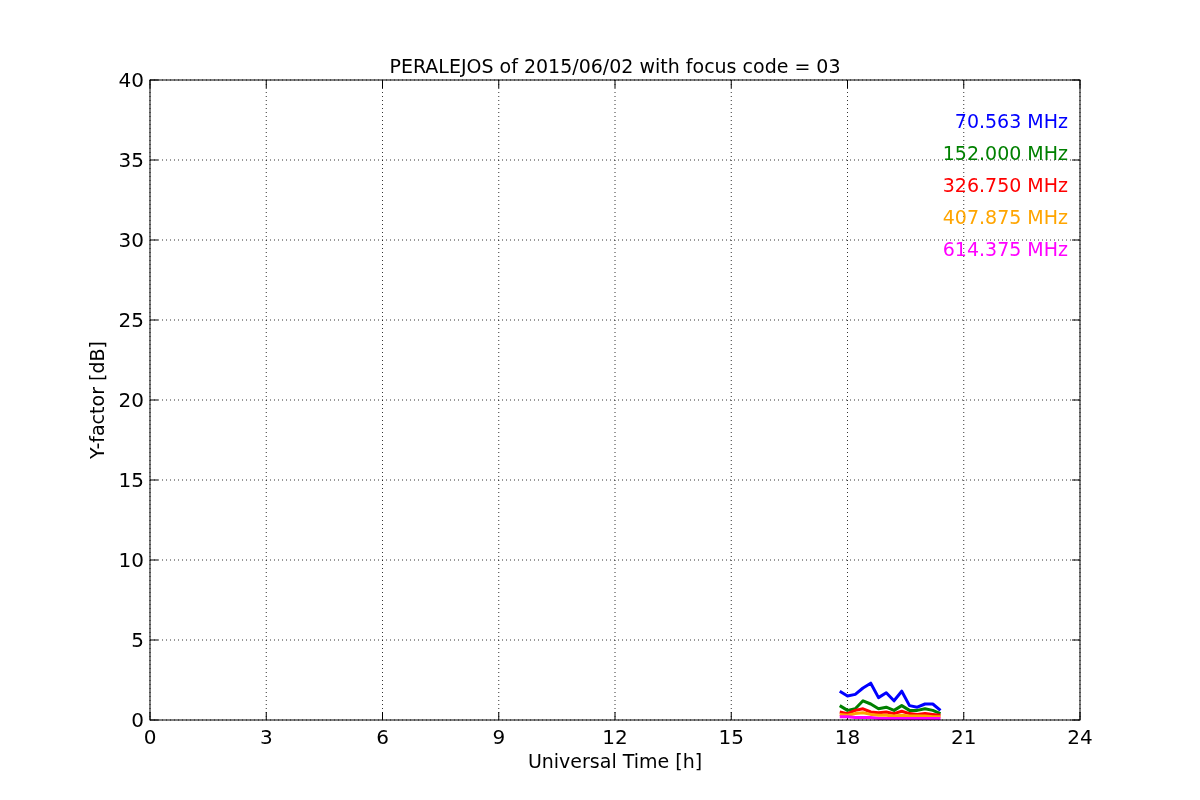 This screenshot has height=800, width=1200. What do you see at coordinates (266, 737) in the screenshot?
I see `x-tick-label: 3` at bounding box center [266, 737].